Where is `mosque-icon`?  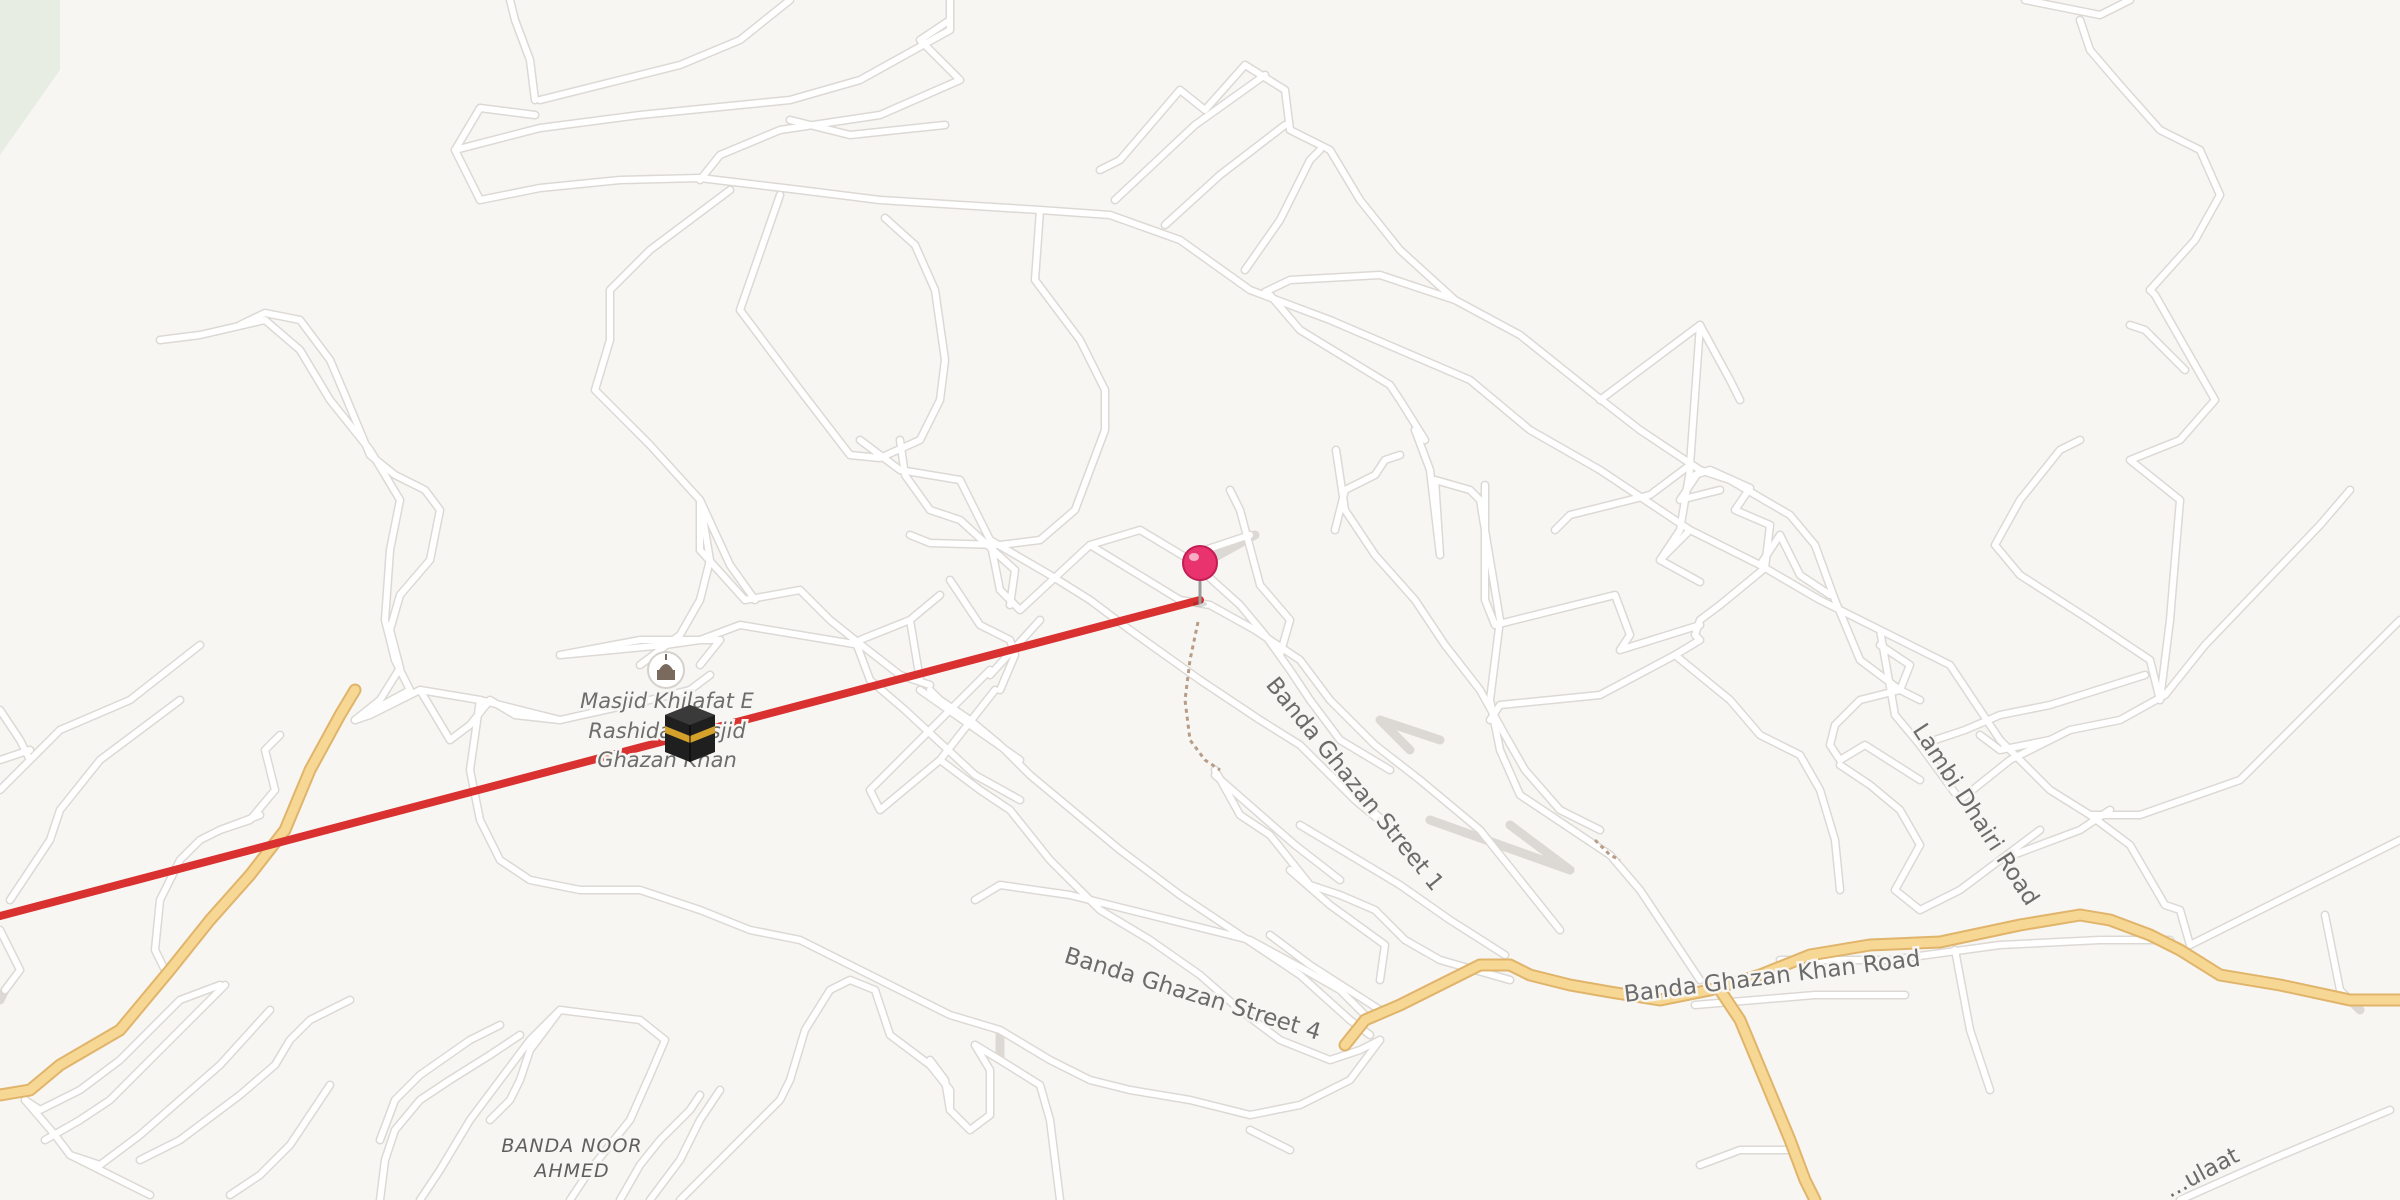 mosque-icon is located at coordinates (666, 670).